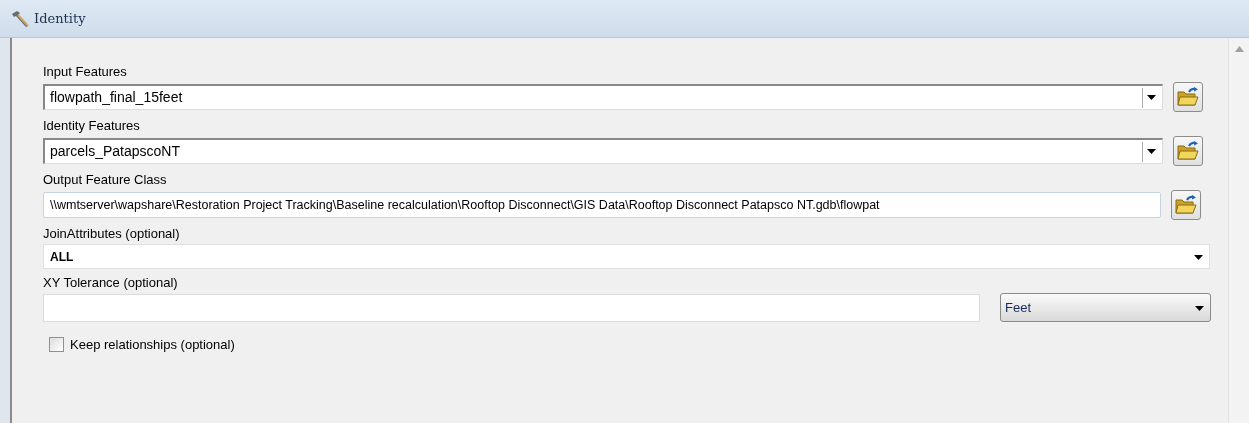 This screenshot has width=1249, height=423. What do you see at coordinates (603, 151) in the screenshot?
I see `combo-box: parcels_PatapscoNT` at bounding box center [603, 151].